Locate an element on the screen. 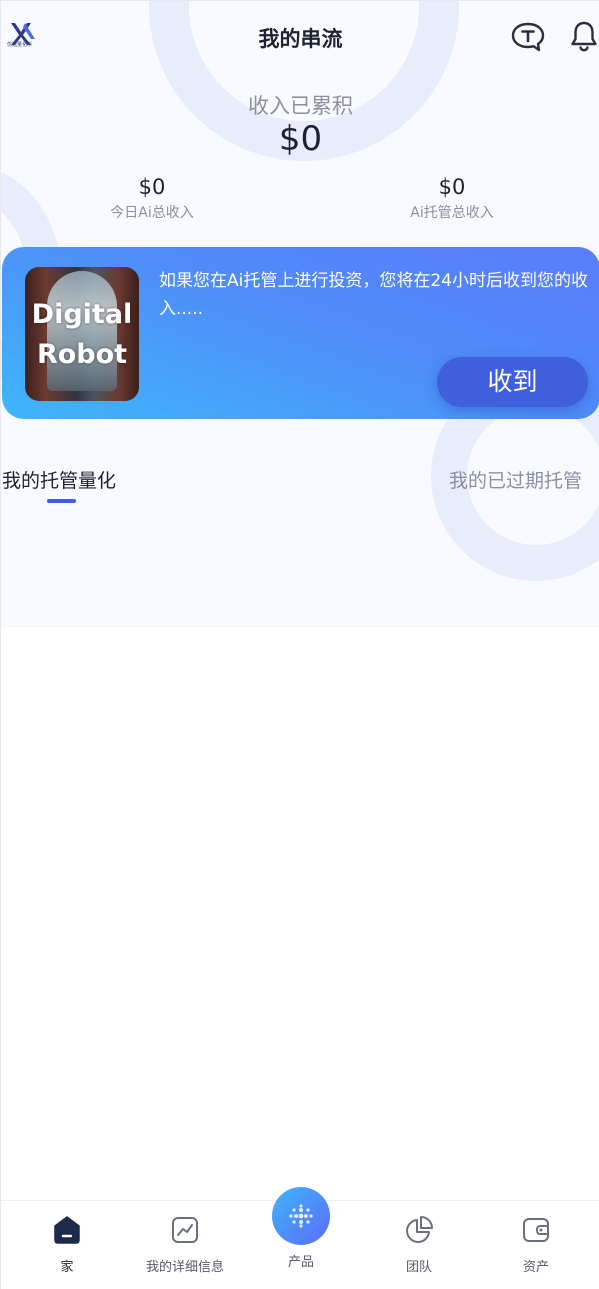 This screenshot has height=1289, width=599. nav-assets-label: 资产 is located at coordinates (535, 1267).